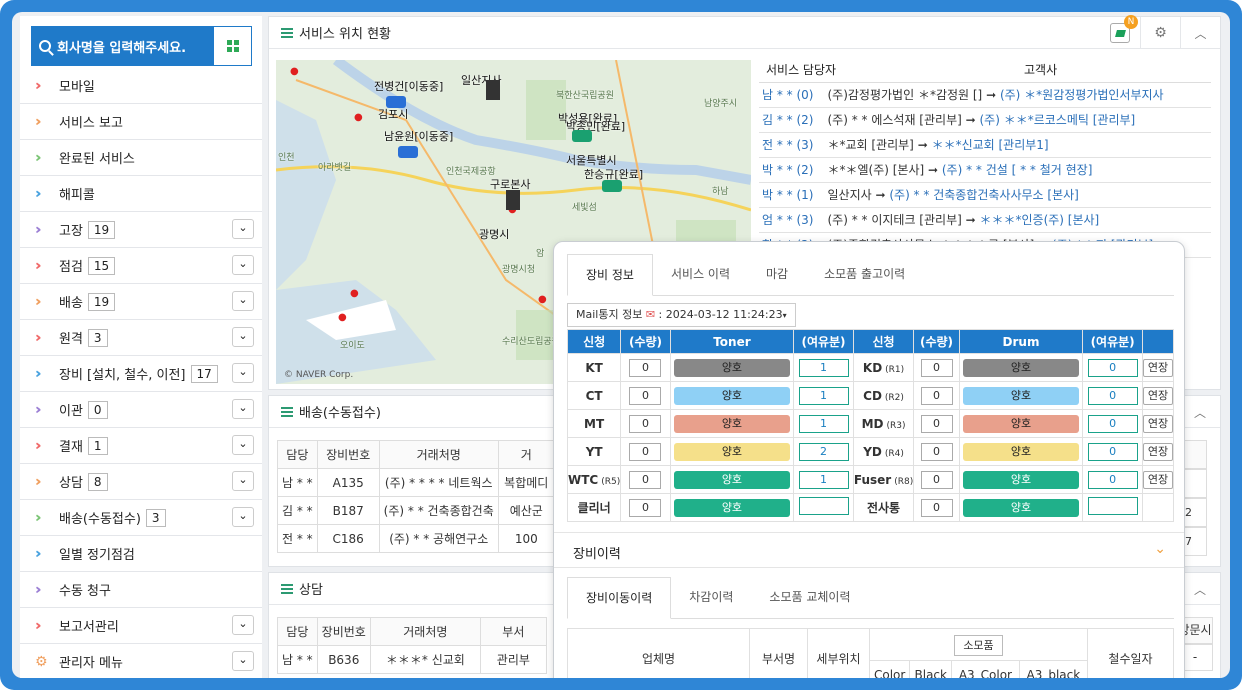 The width and height of the screenshot is (1242, 690). What do you see at coordinates (141, 302) in the screenshot?
I see `sidebar-item: ›› 배송 19 ⌄` at bounding box center [141, 302].